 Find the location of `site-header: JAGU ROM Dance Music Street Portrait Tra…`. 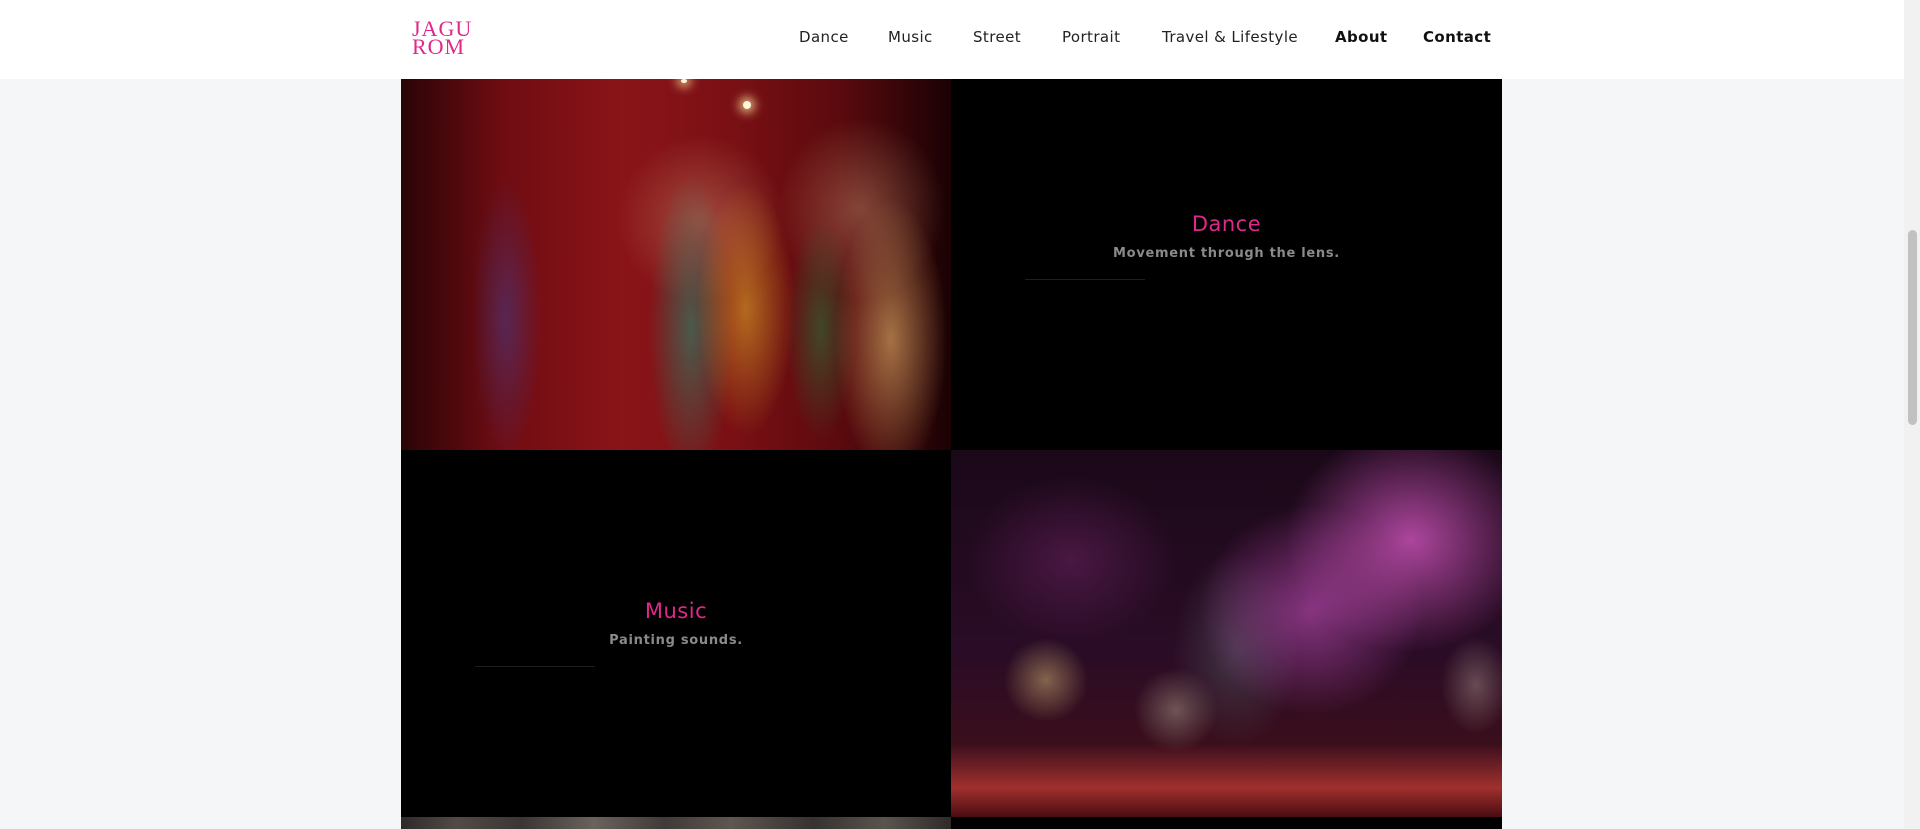

site-header: JAGU ROM Dance Music Street Portrait Tra… is located at coordinates (952, 39).